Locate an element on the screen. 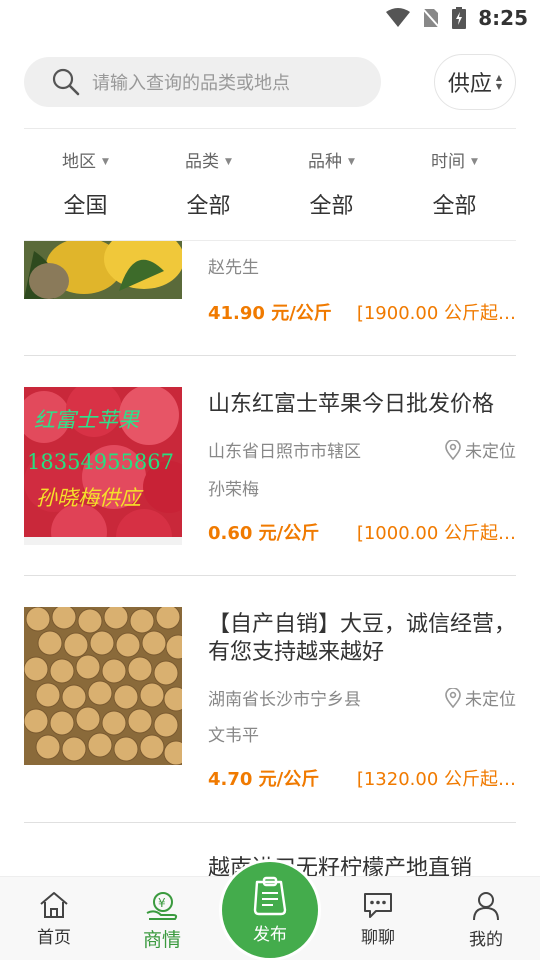  no-sim-icon is located at coordinates (431, 18).